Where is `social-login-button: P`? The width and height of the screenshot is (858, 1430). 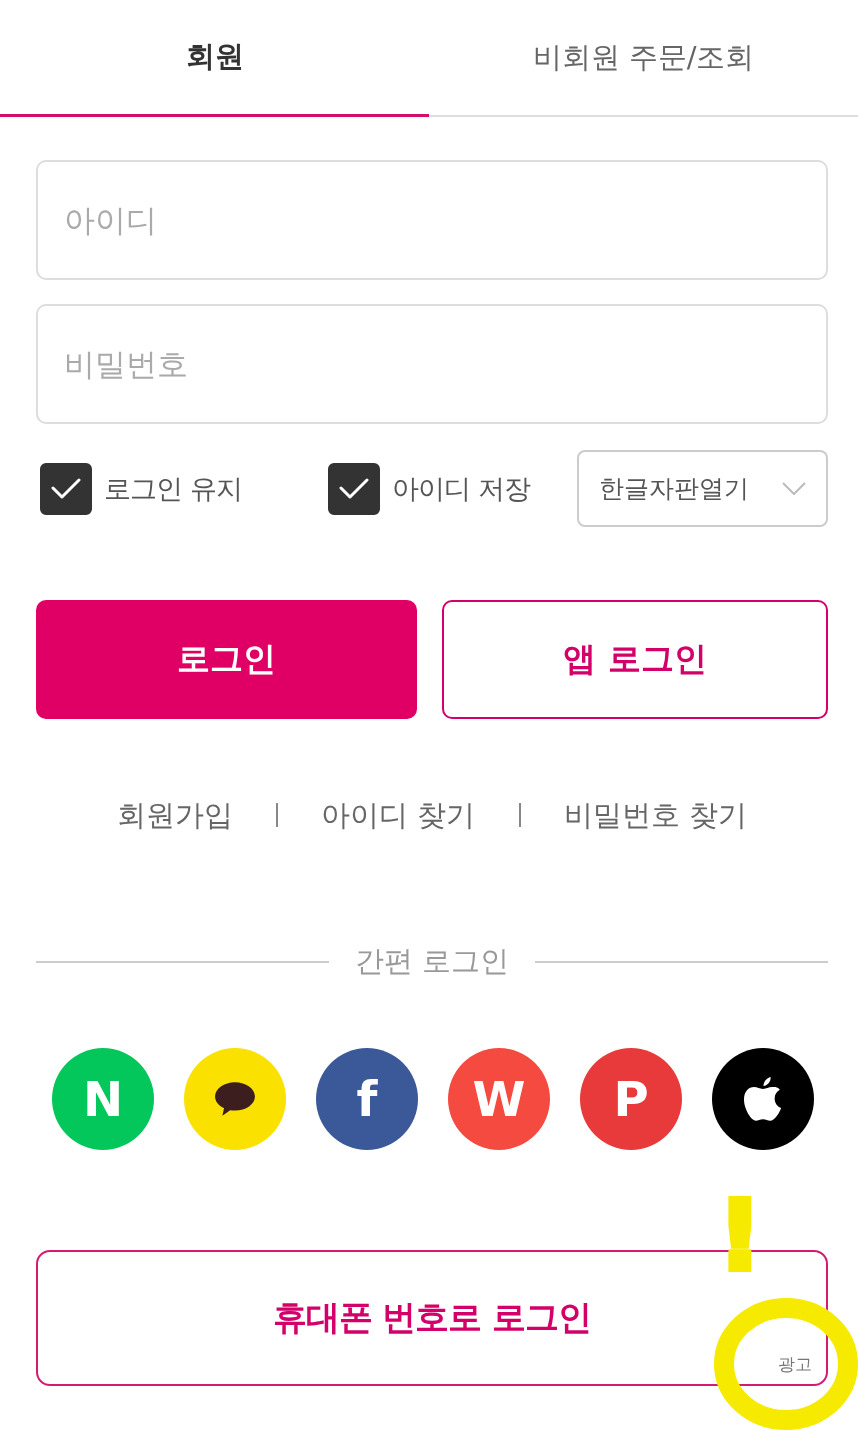
social-login-button: P is located at coordinates (631, 1099).